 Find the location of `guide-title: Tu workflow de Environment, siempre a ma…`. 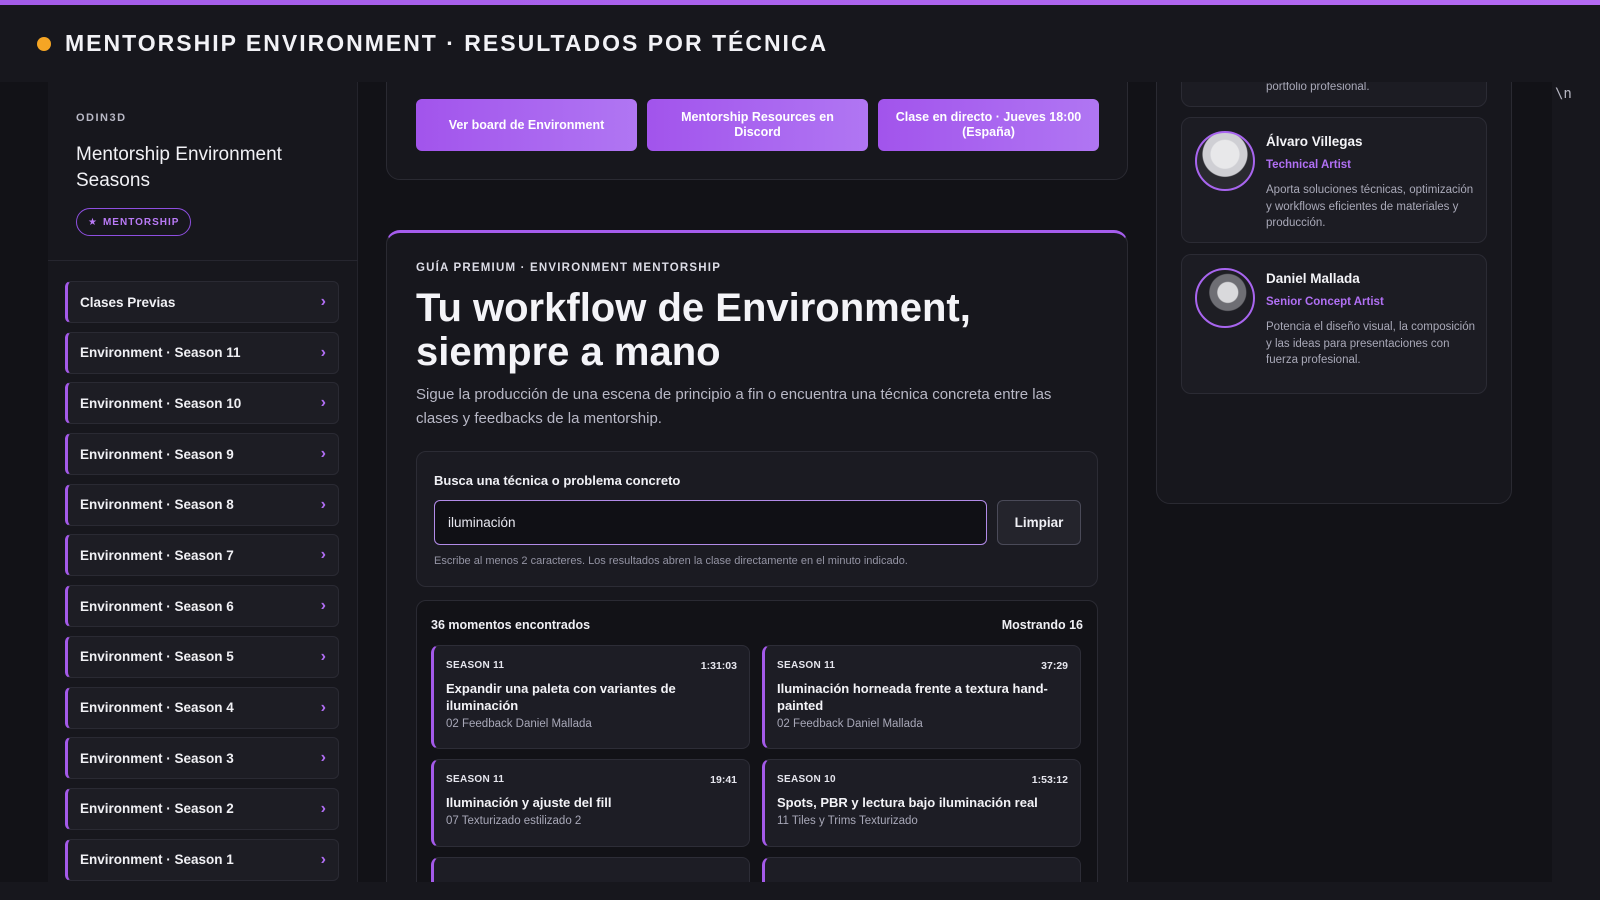

guide-title: Tu workflow de Environment, siempre a ma… is located at coordinates (693, 330).